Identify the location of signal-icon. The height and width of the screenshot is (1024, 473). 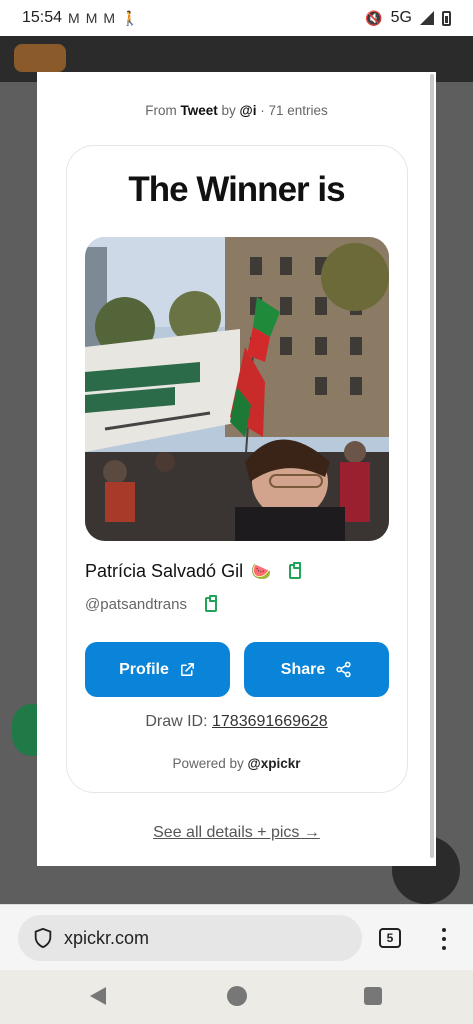
(427, 18).